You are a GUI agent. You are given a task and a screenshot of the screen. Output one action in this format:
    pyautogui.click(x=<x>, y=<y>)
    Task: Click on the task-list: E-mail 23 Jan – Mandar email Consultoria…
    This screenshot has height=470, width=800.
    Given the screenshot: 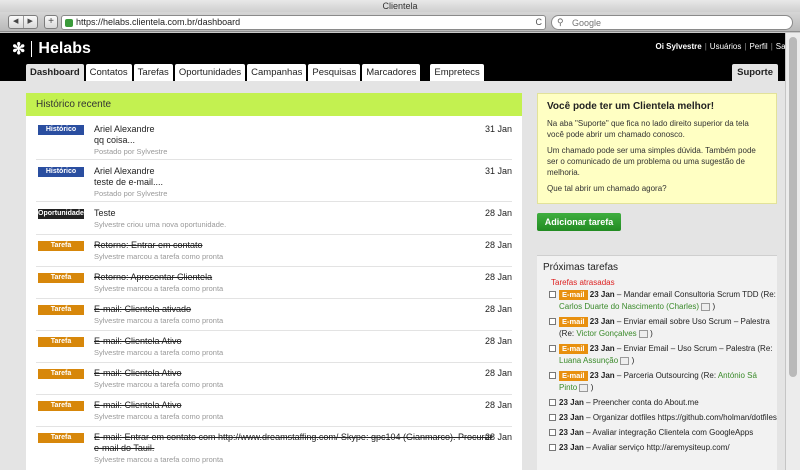 What is the action you would take?
    pyautogui.click(x=657, y=370)
    